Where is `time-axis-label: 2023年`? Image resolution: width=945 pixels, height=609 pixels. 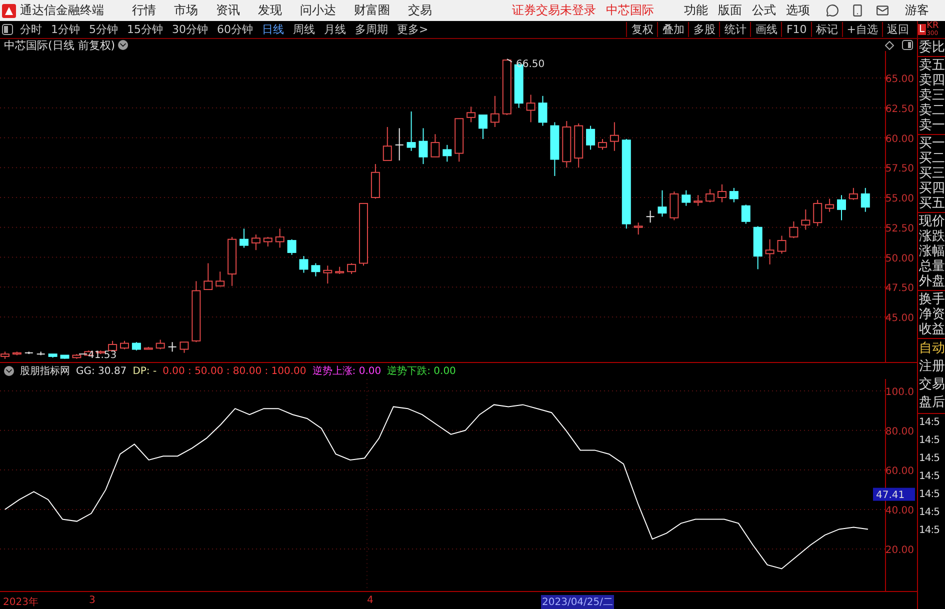
time-axis-label: 2023年 is located at coordinates (21, 602).